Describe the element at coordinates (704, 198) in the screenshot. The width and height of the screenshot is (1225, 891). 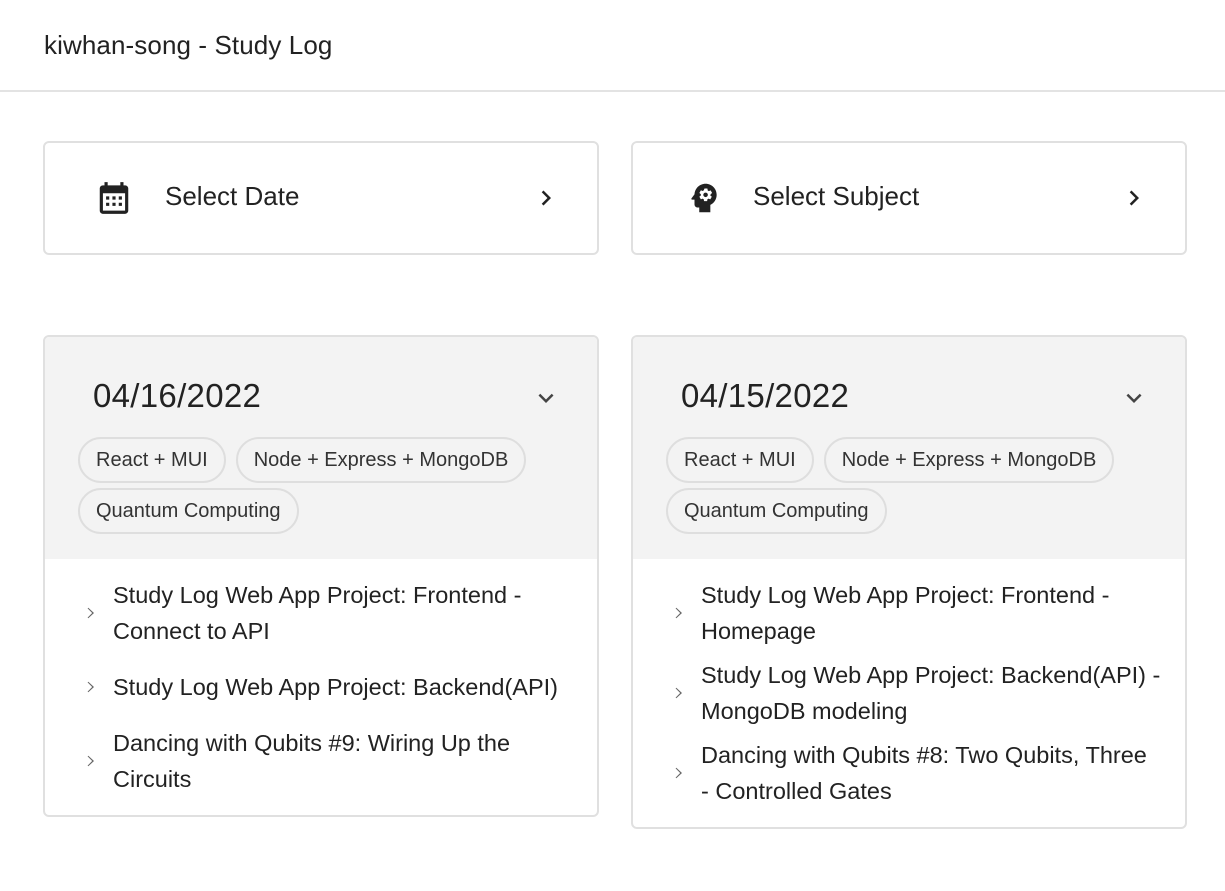
I see `psychology-icon` at that location.